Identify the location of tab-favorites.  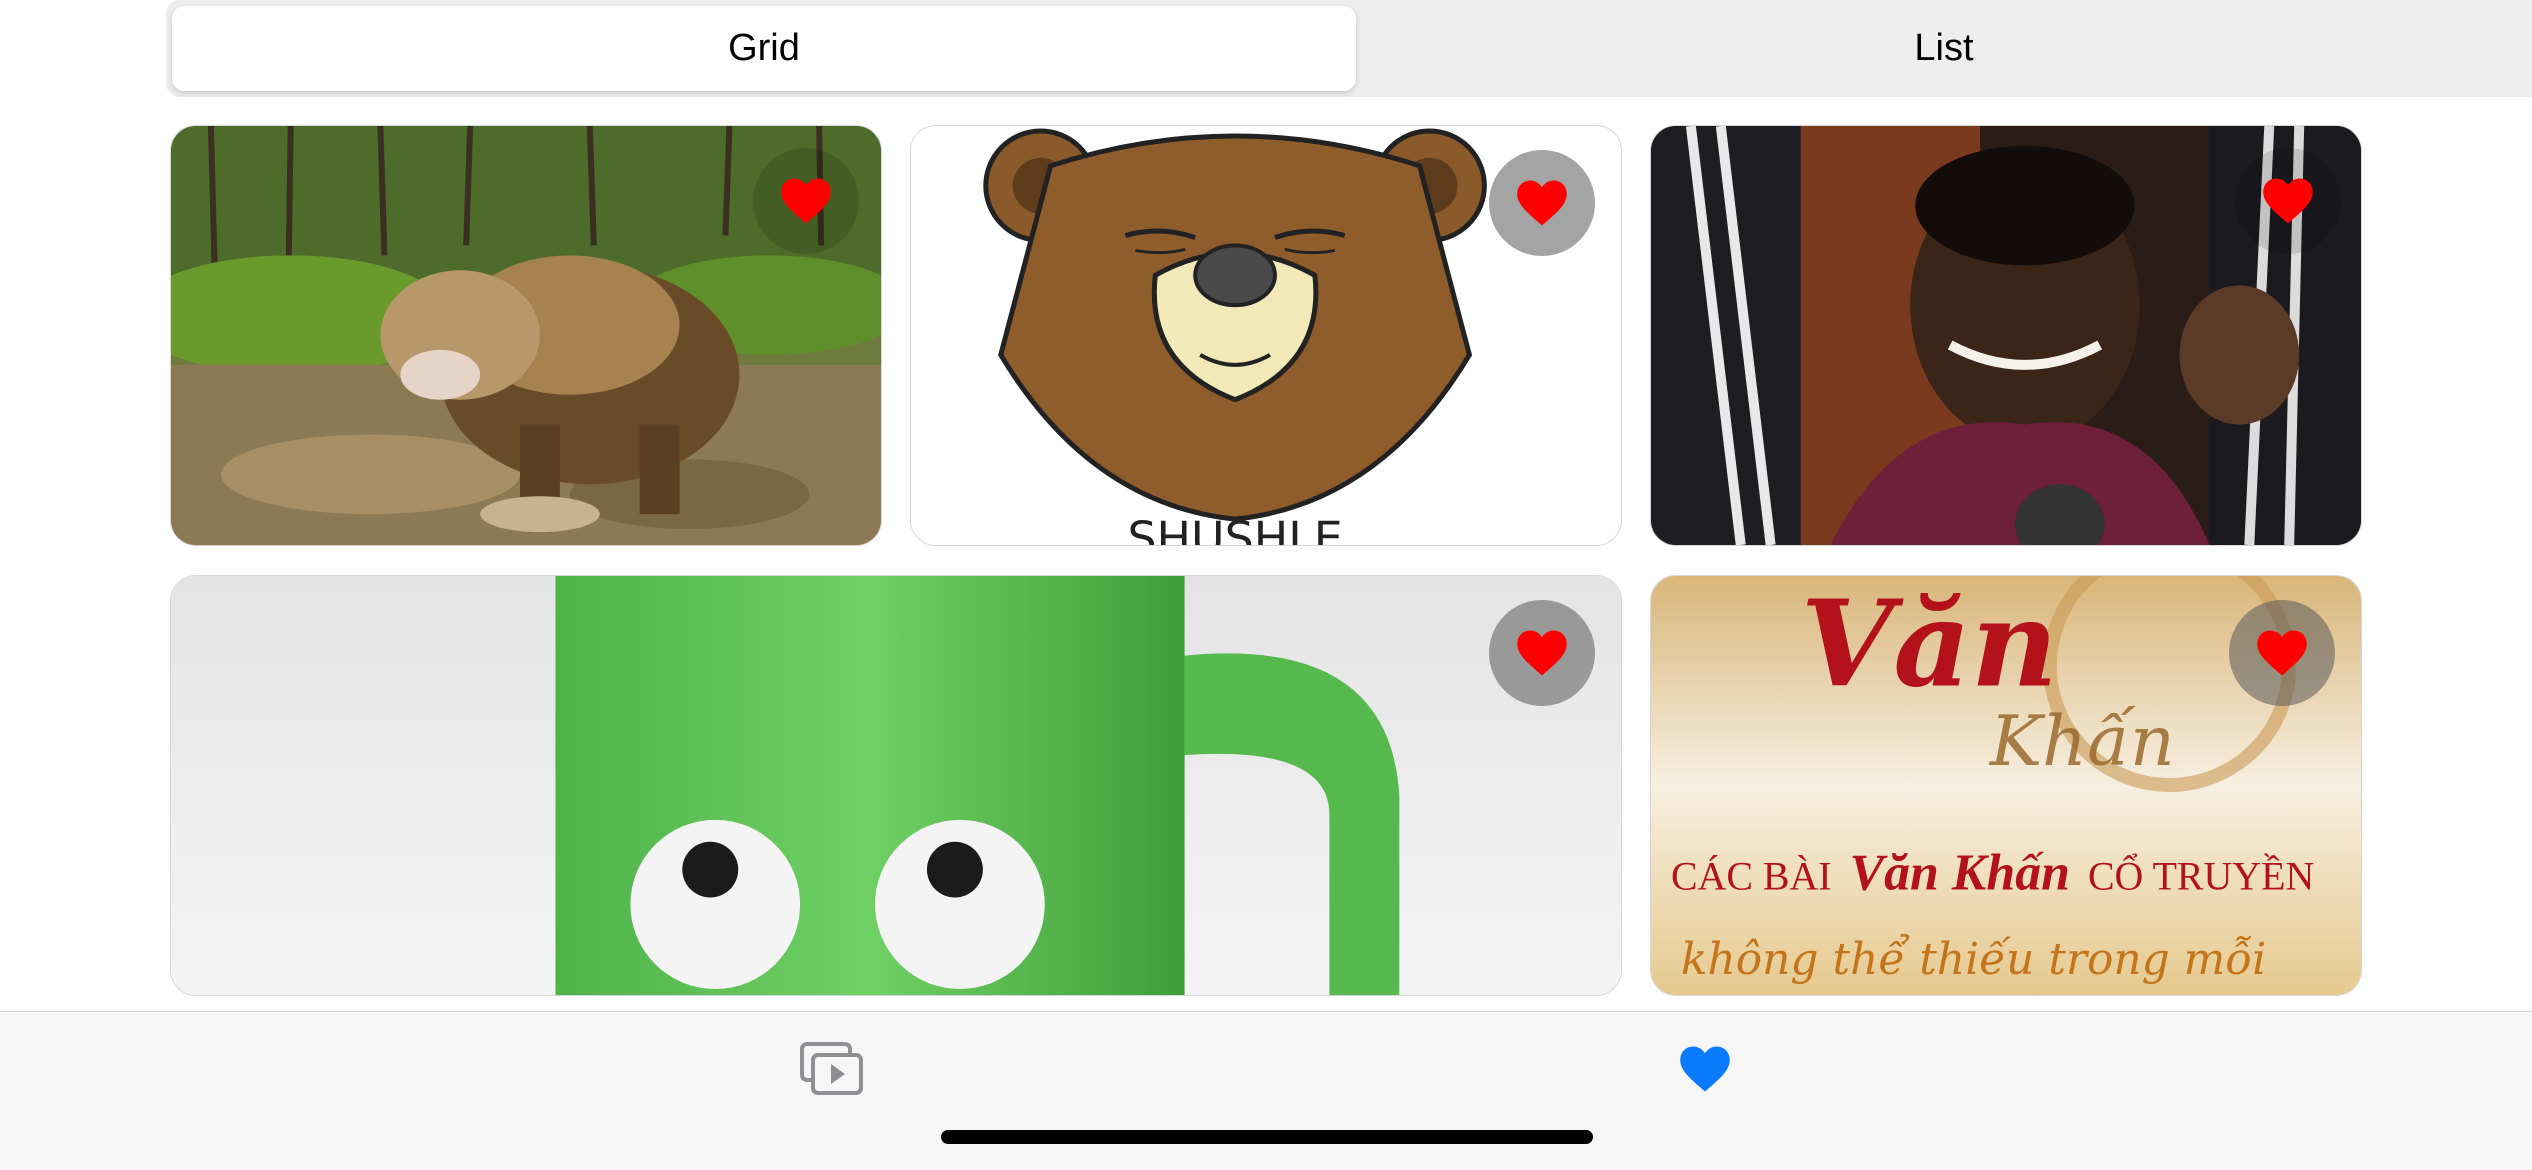
(1705, 1069).